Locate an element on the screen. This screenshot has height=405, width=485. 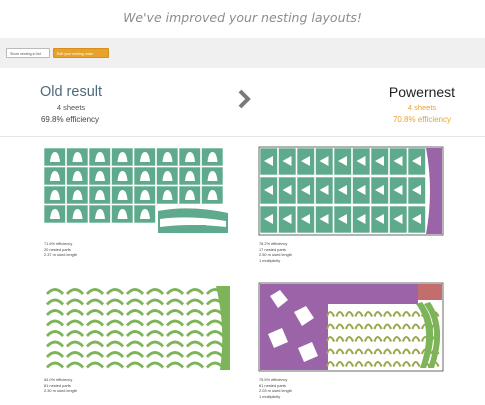
show-nesting-button: Show nesting in list is located at coordinates (28, 53).